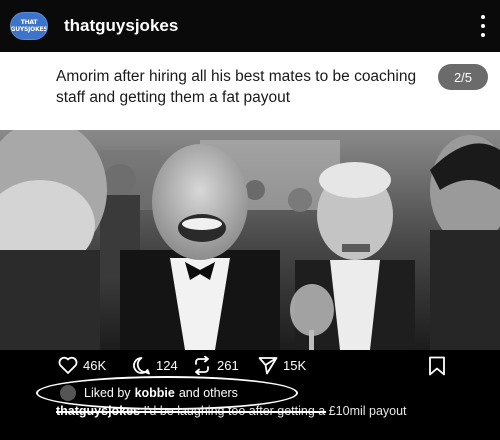 The width and height of the screenshot is (500, 440). Describe the element at coordinates (107, 393) in the screenshot. I see `liked-by-prefix: Liked by` at that location.